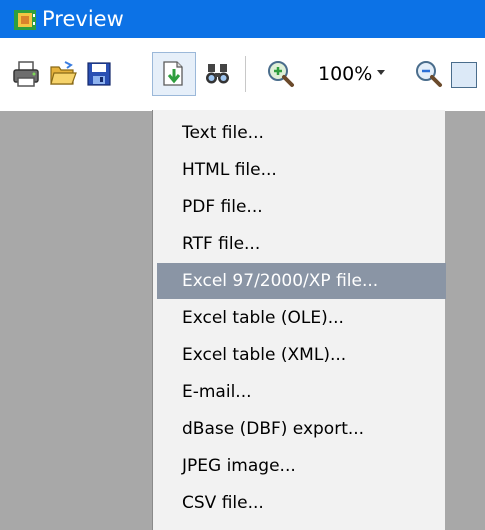 This screenshot has height=530, width=485. I want to click on zoom-level: 100%, so click(345, 74).